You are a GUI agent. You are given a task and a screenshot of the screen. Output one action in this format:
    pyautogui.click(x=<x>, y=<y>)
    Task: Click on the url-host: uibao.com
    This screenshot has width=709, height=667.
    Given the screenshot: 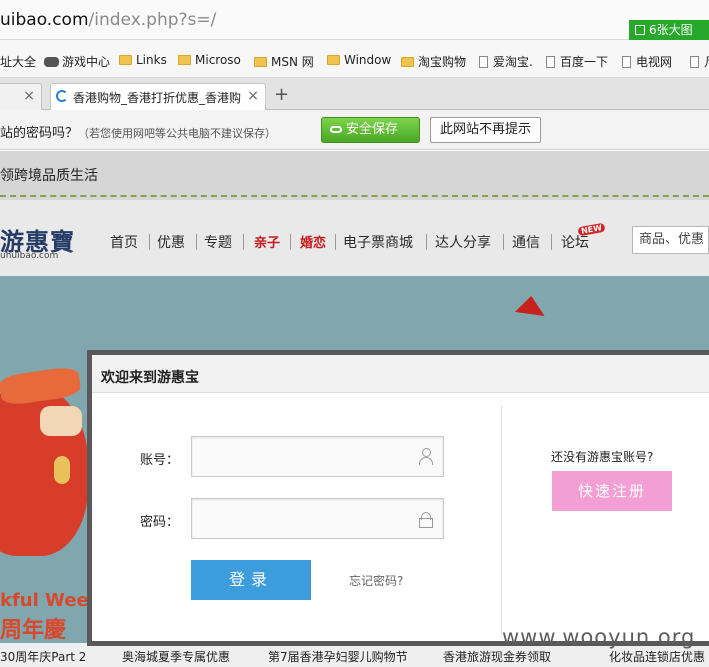 What is the action you would take?
    pyautogui.click(x=44, y=20)
    